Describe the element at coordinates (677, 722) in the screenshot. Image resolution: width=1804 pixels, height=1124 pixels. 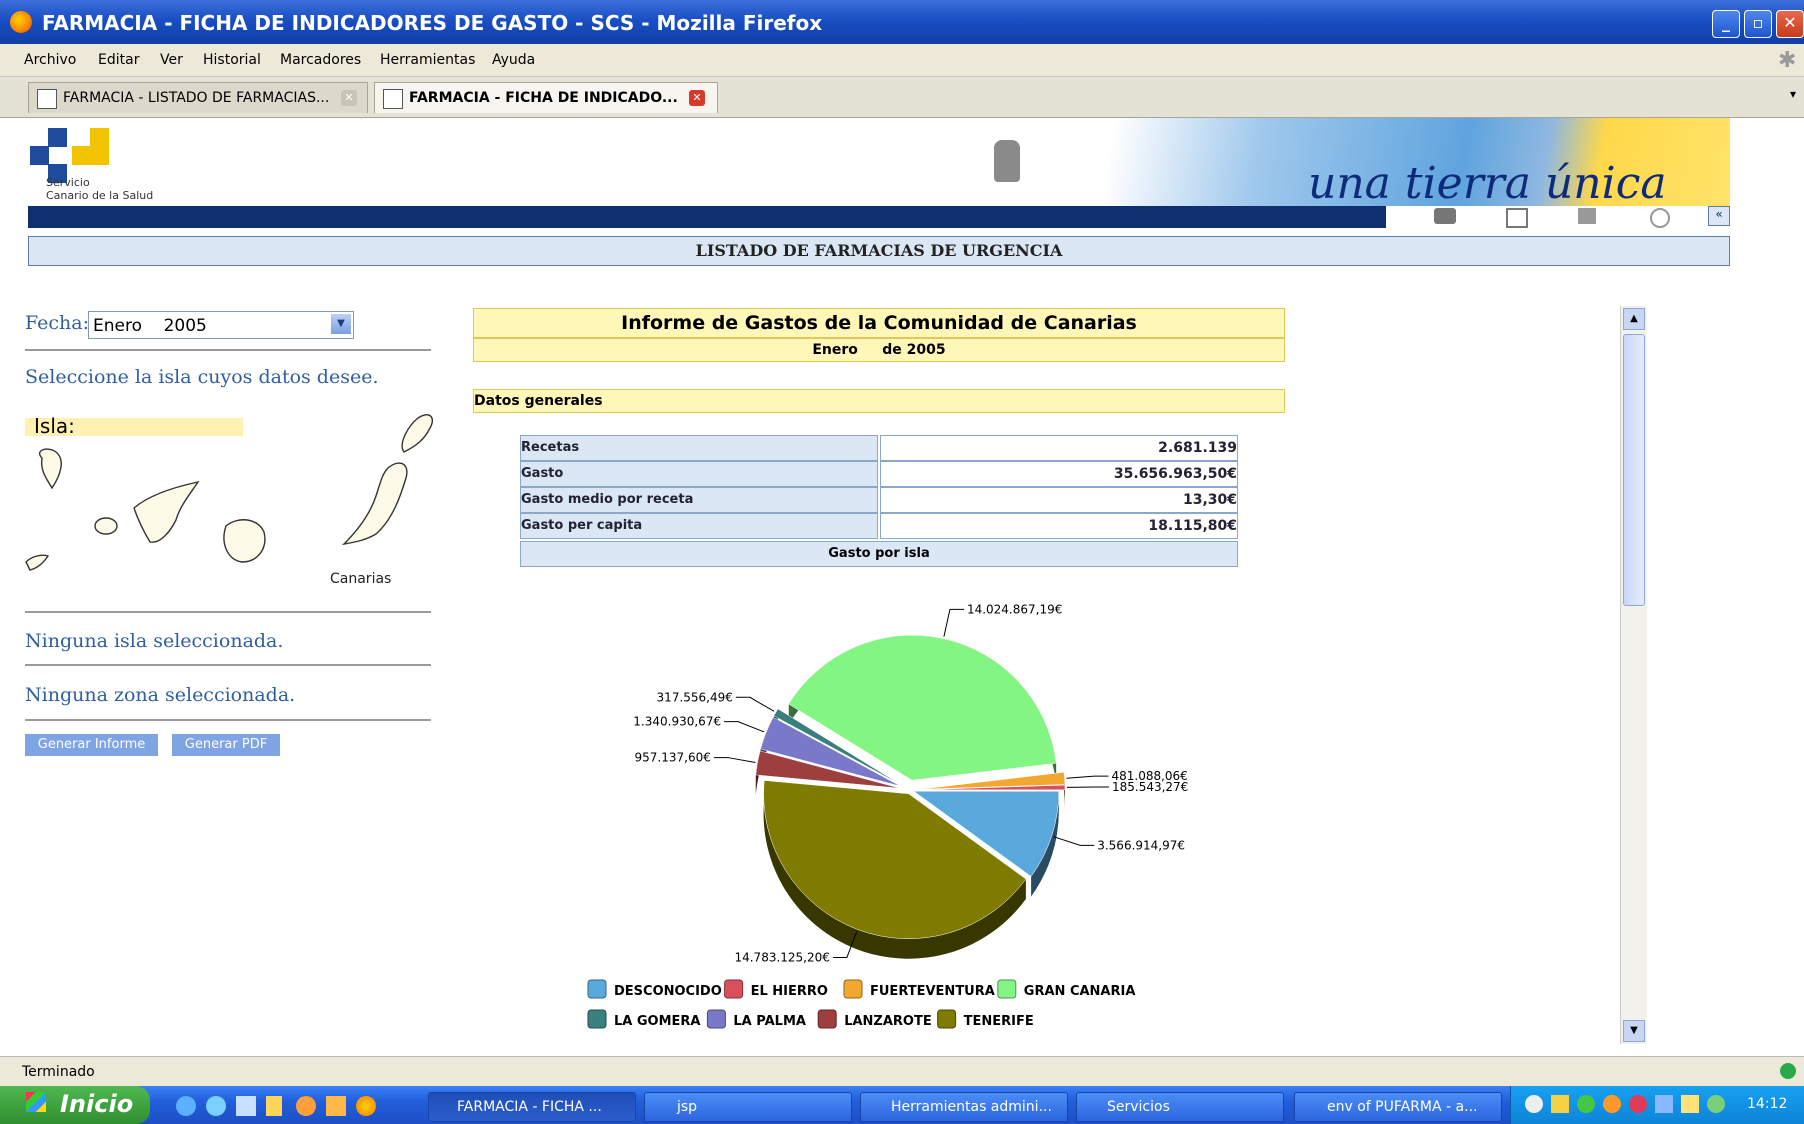
I see `pie-value-label-la-palma: 1.340.930,67€` at that location.